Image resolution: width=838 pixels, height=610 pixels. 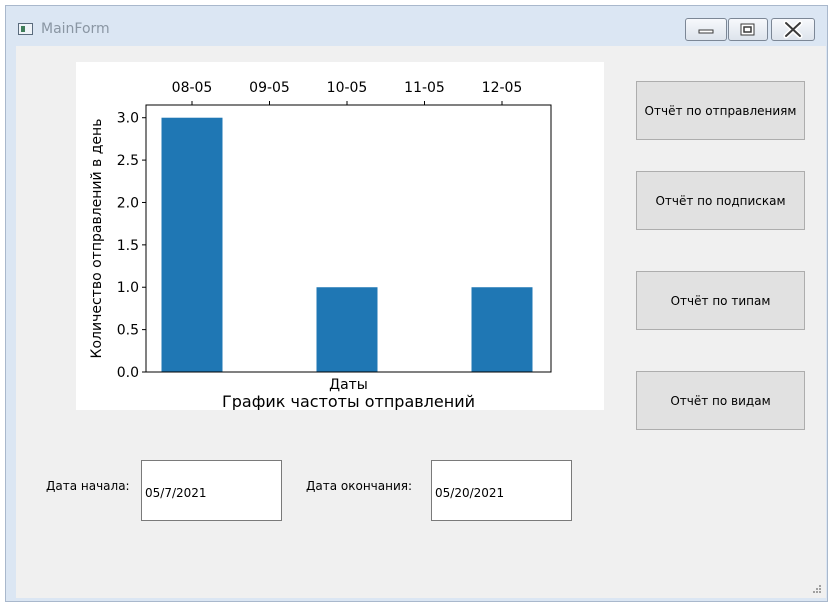 What do you see at coordinates (424, 88) in the screenshot?
I see `x-tick-label: 11-05` at bounding box center [424, 88].